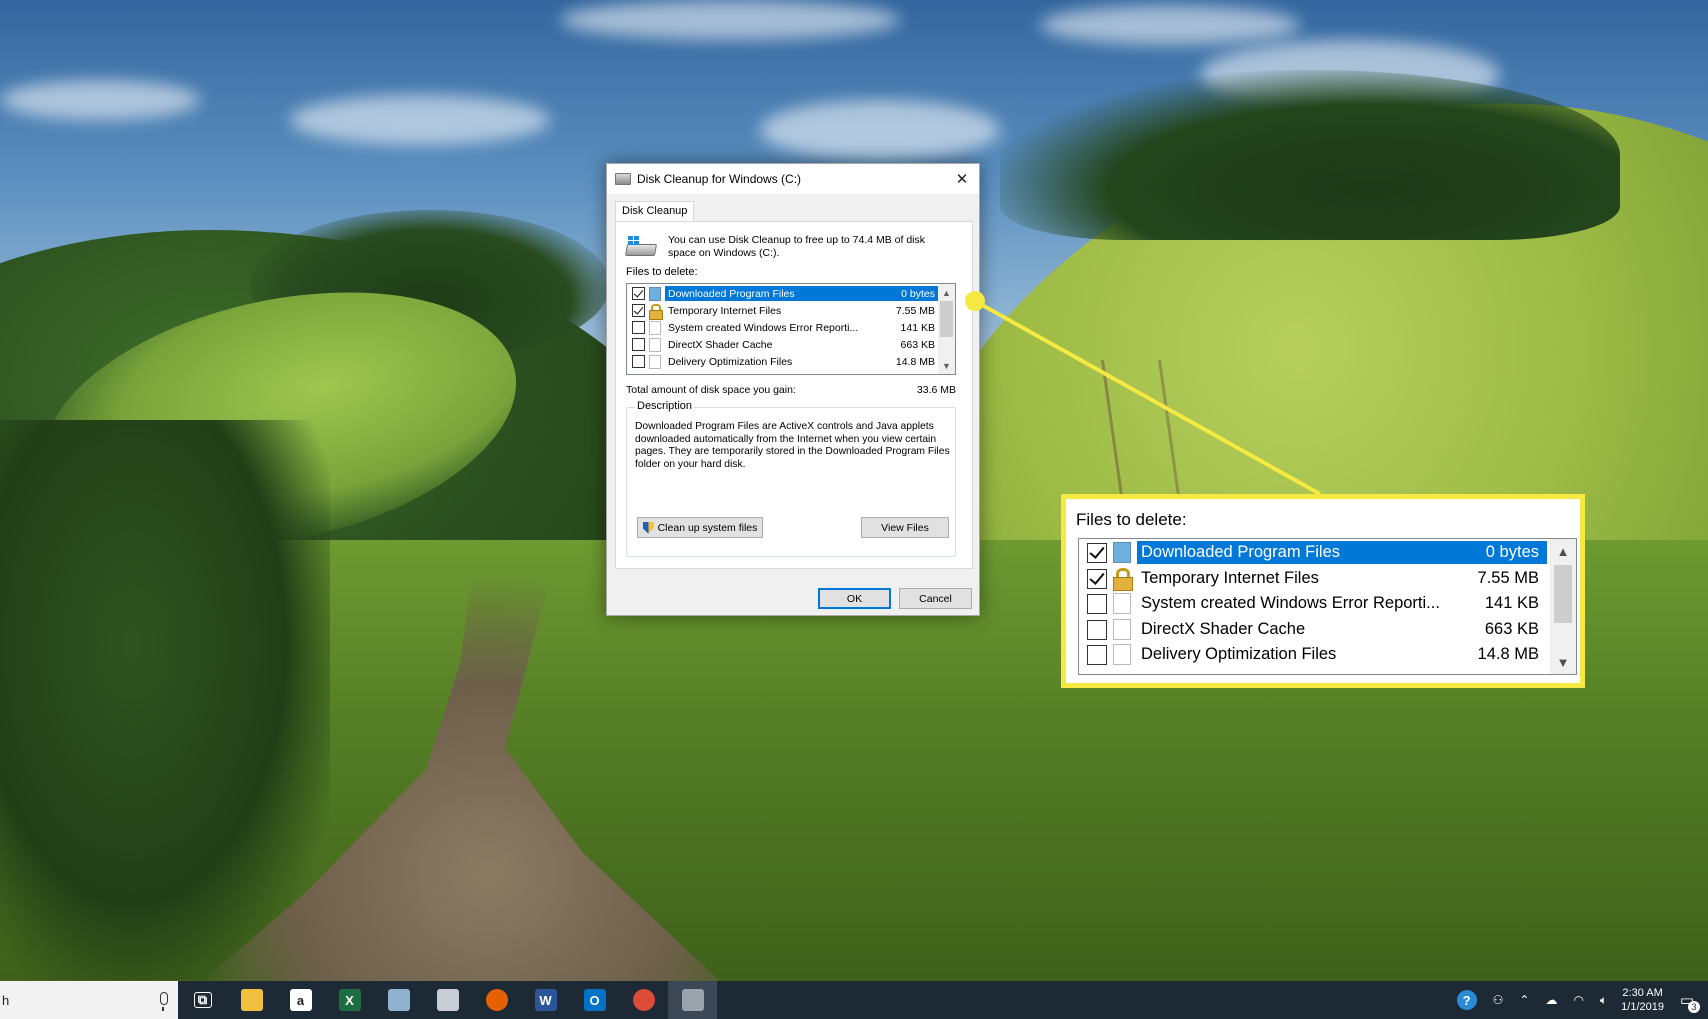 This screenshot has width=1708, height=1019. What do you see at coordinates (946, 292) in the screenshot?
I see `scroll-up-icon: ▲` at bounding box center [946, 292].